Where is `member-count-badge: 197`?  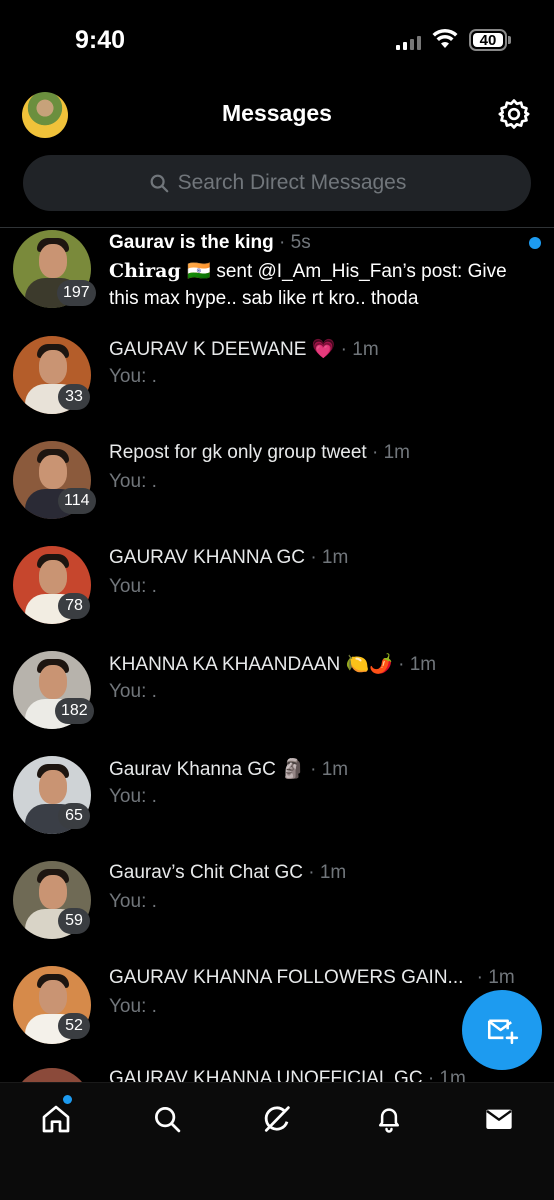 member-count-badge: 197 is located at coordinates (76, 293).